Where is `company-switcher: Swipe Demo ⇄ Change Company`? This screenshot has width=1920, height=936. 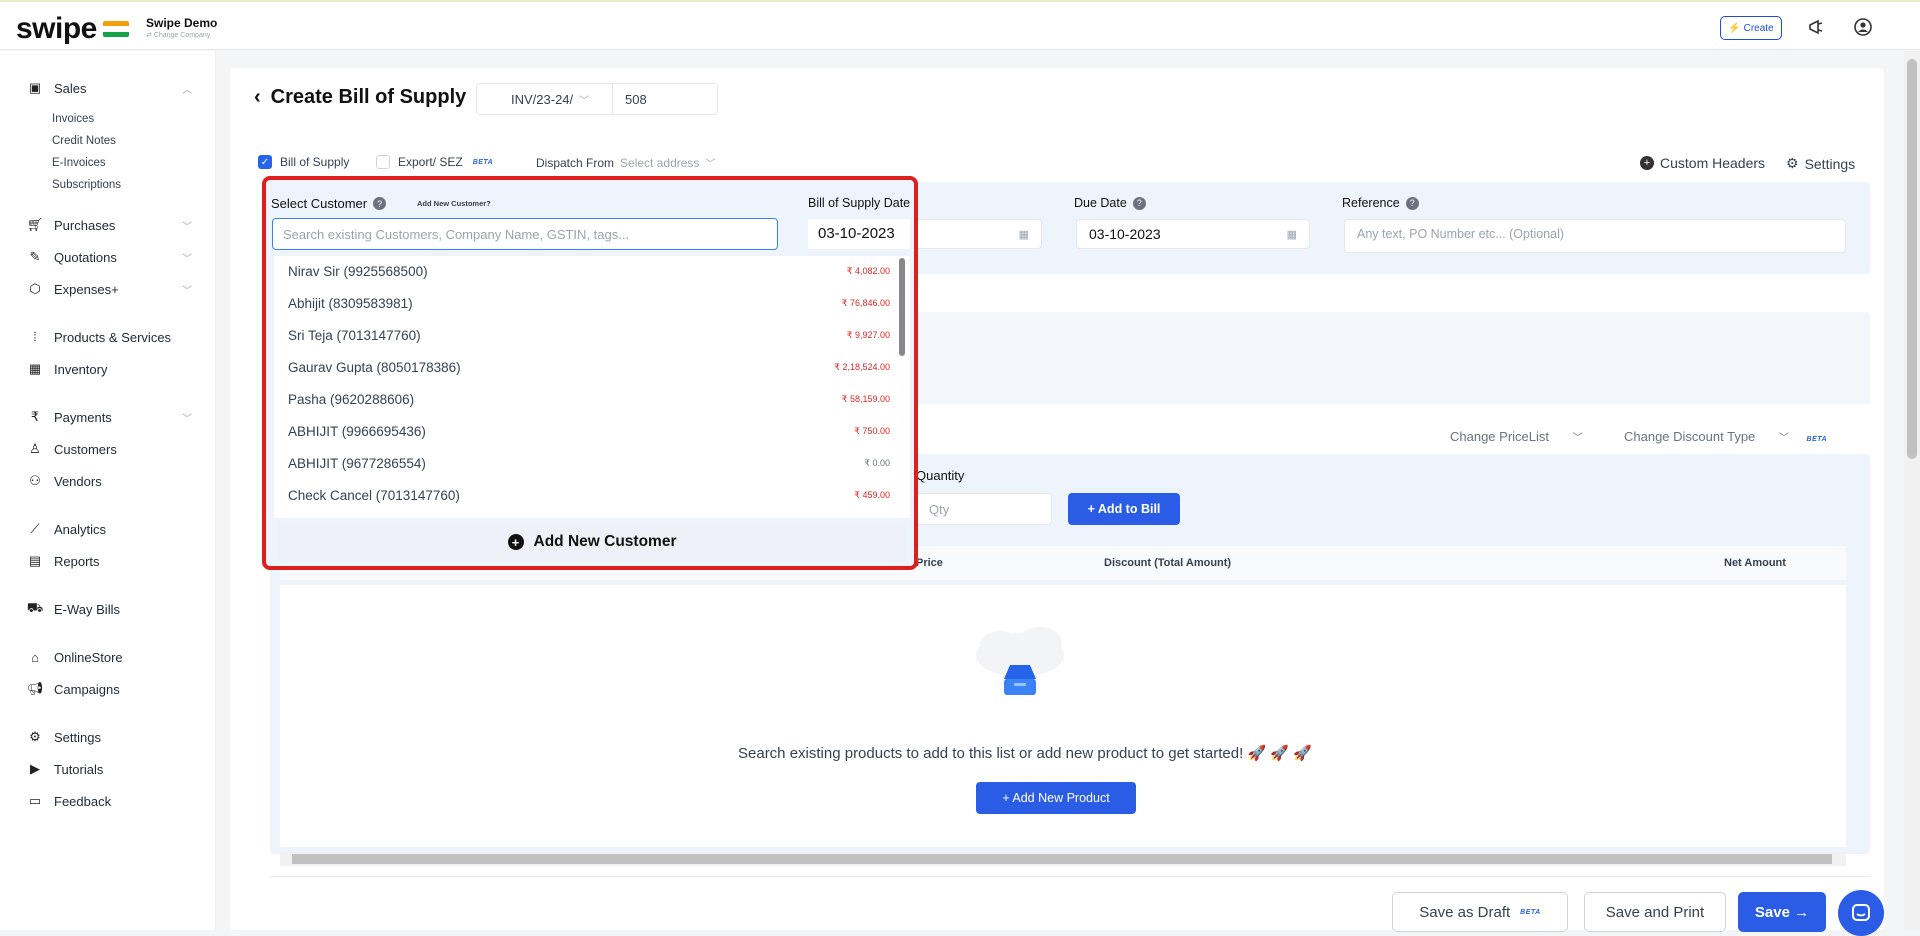 company-switcher: Swipe Demo ⇄ Change Company is located at coordinates (181, 27).